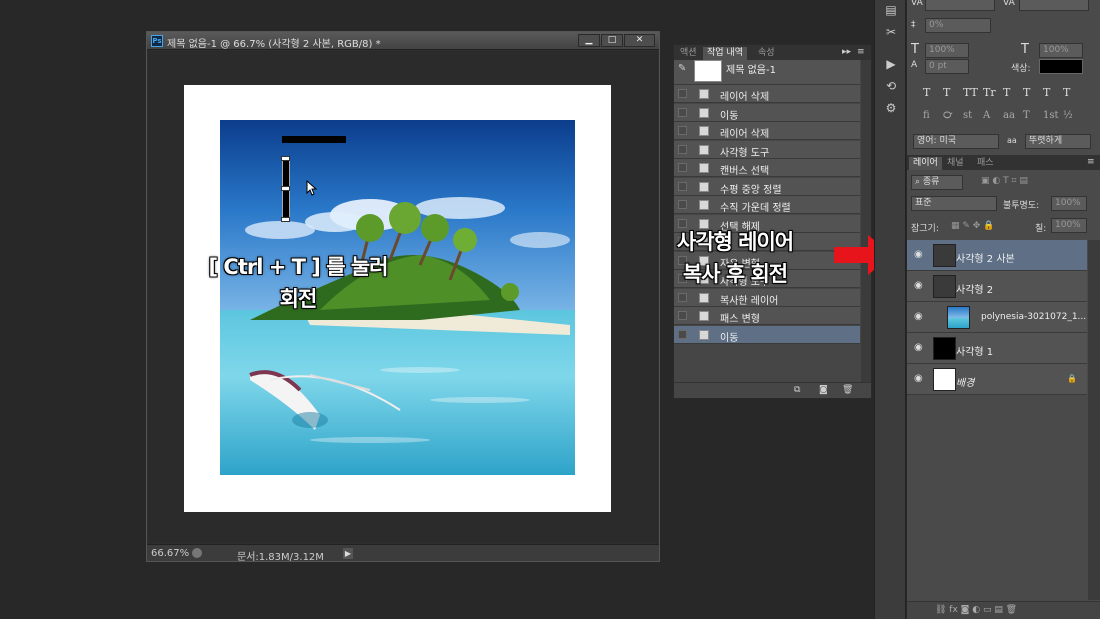 This screenshot has width=1100, height=619. Describe the element at coordinates (891, 86) in the screenshot. I see `history-icon: ⟲` at that location.